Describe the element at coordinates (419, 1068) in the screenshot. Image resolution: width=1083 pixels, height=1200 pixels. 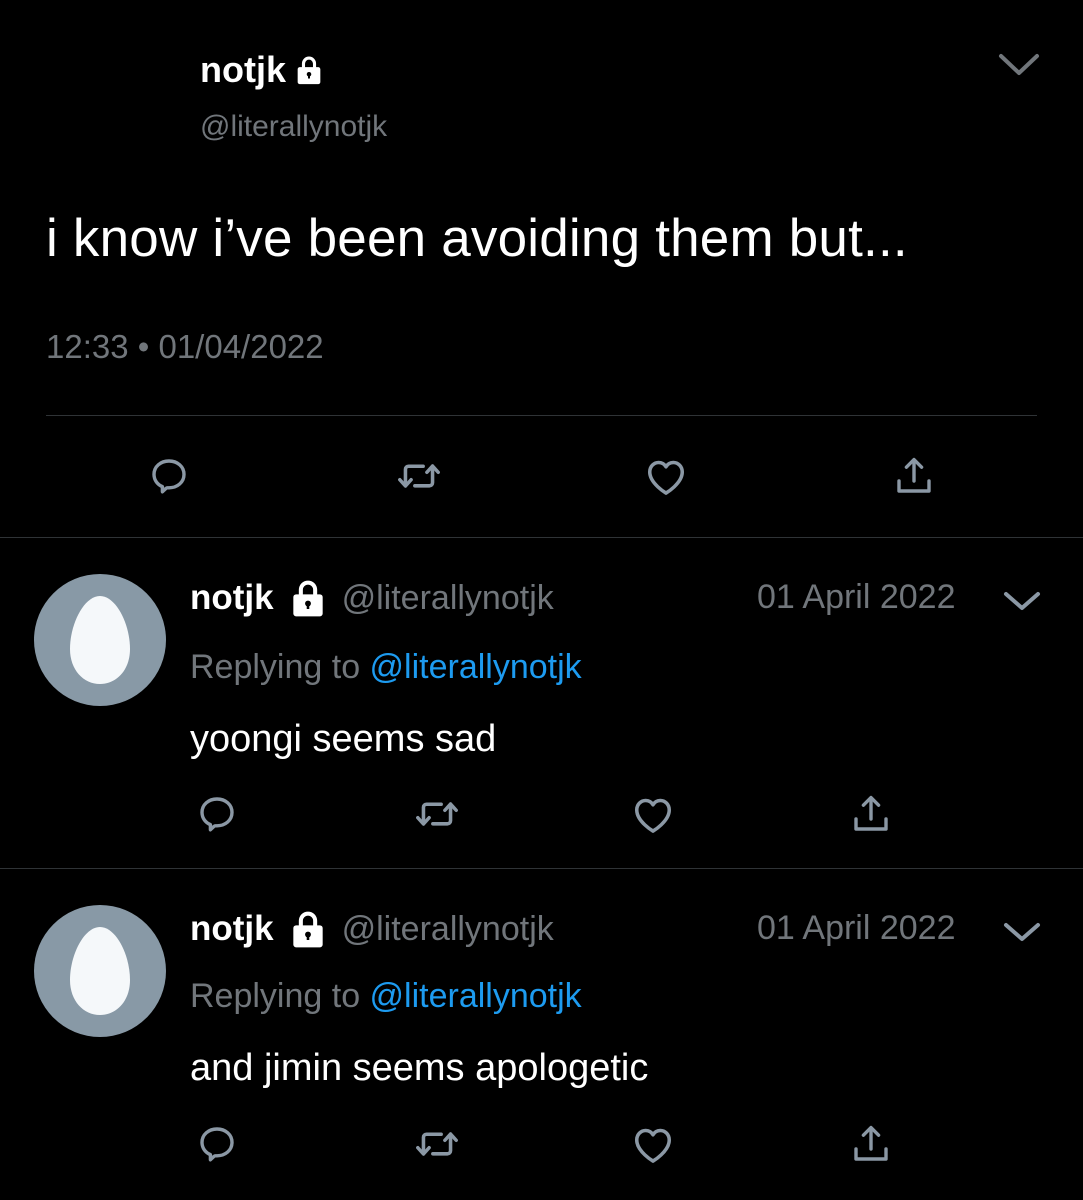
I see `reply-text: and jimin seems apologetic` at that location.